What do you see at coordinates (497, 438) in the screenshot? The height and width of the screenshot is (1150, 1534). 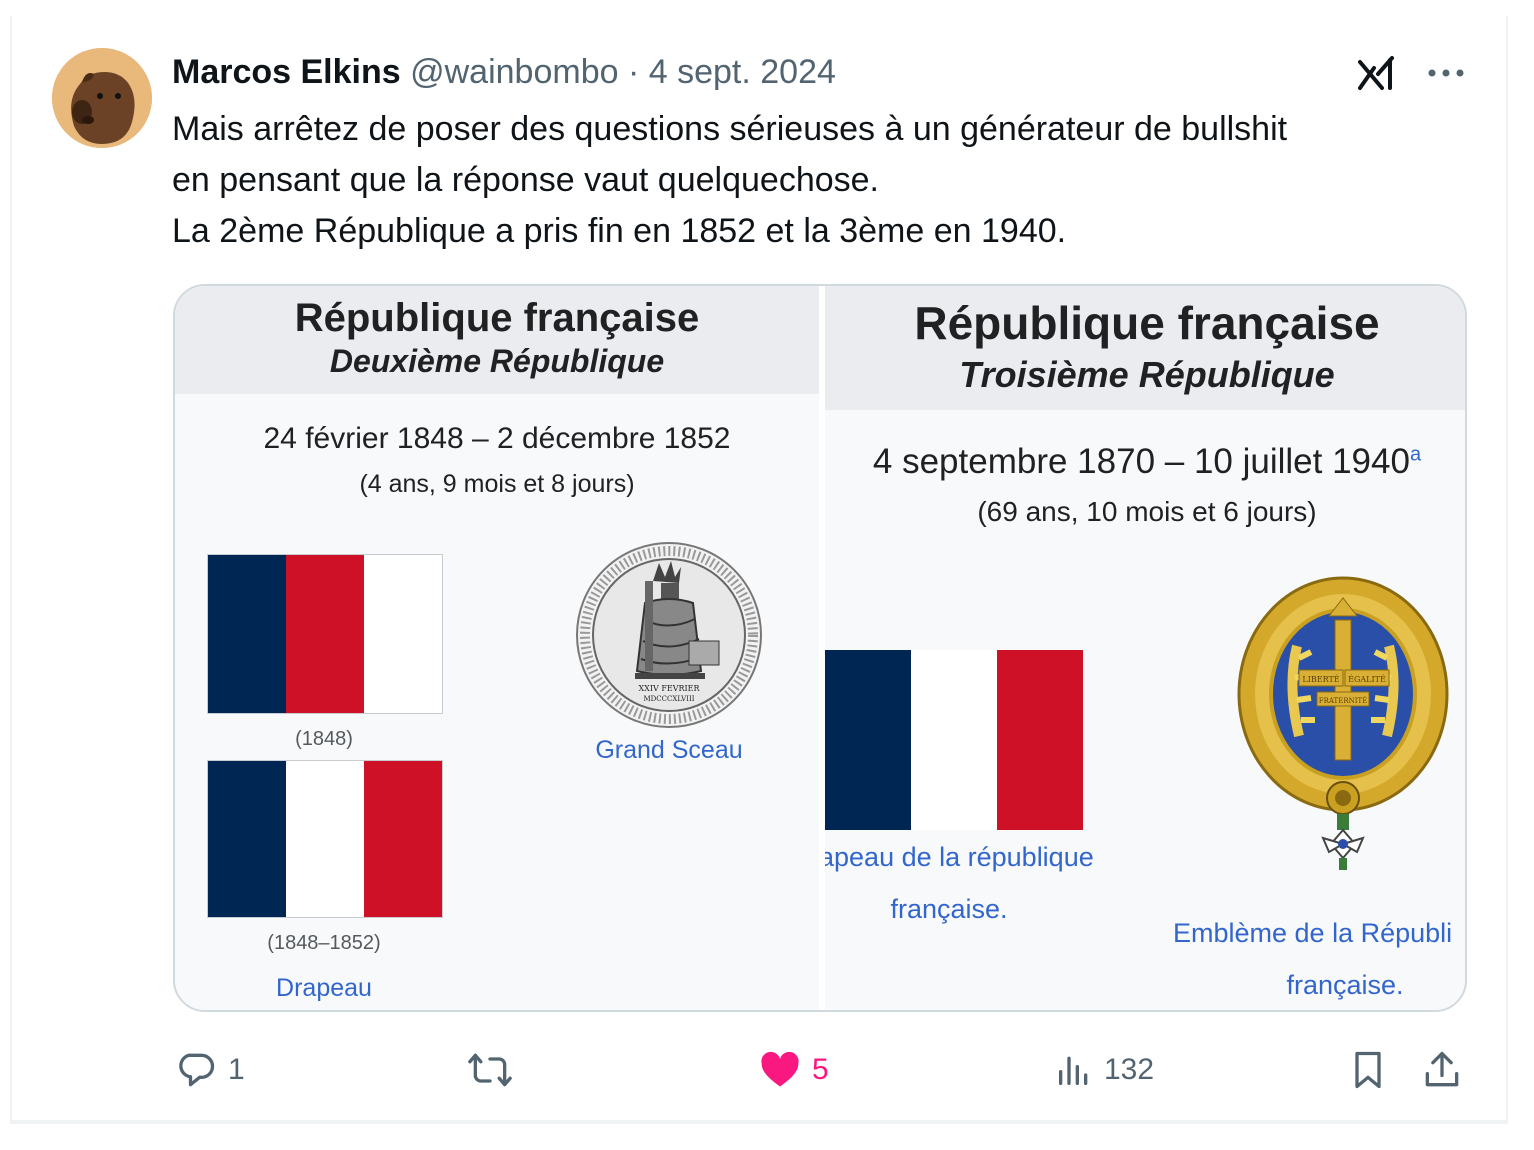 I see `infobox-dates: 24 février 1848 – 2 décembre 1852` at bounding box center [497, 438].